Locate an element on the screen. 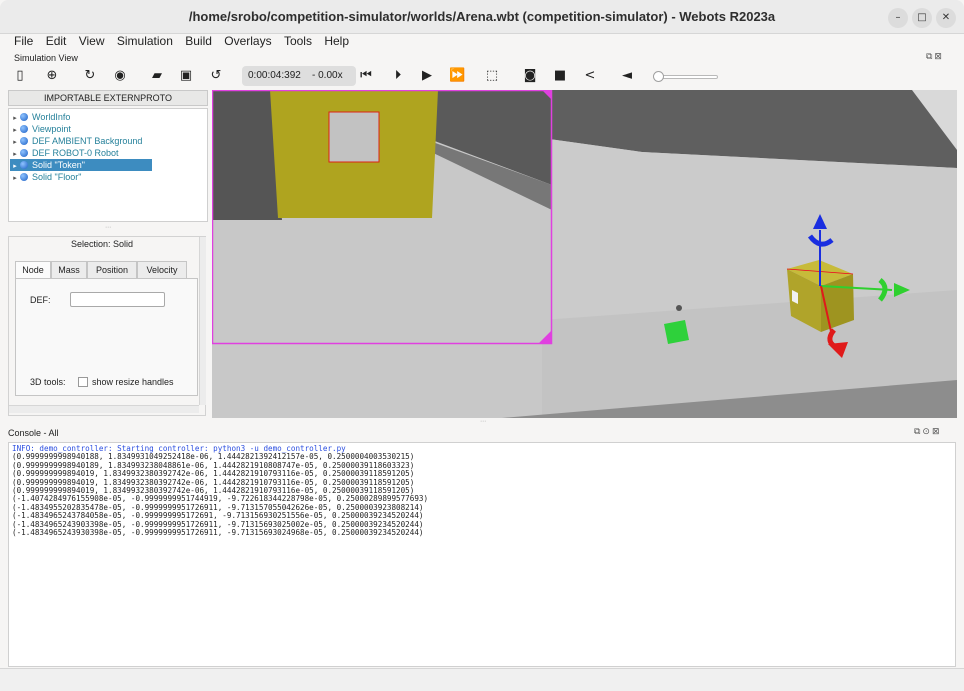 Image resolution: width=964 pixels, height=691 pixels. menu-help: Help is located at coordinates (336, 41).